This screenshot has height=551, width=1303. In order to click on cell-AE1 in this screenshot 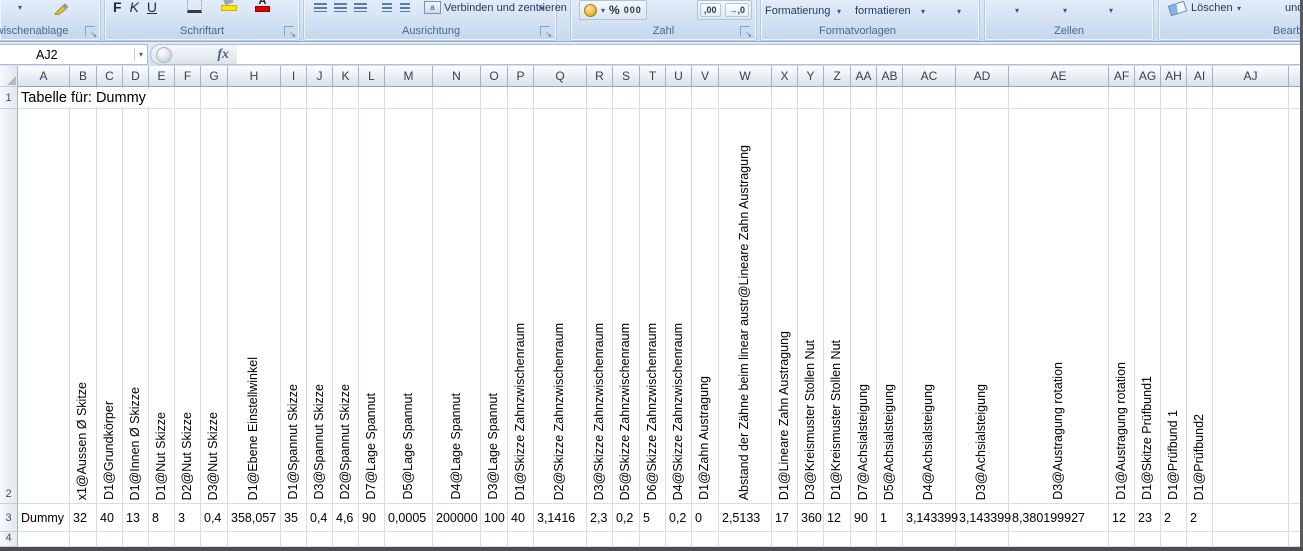, I will do `click(1059, 98)`.